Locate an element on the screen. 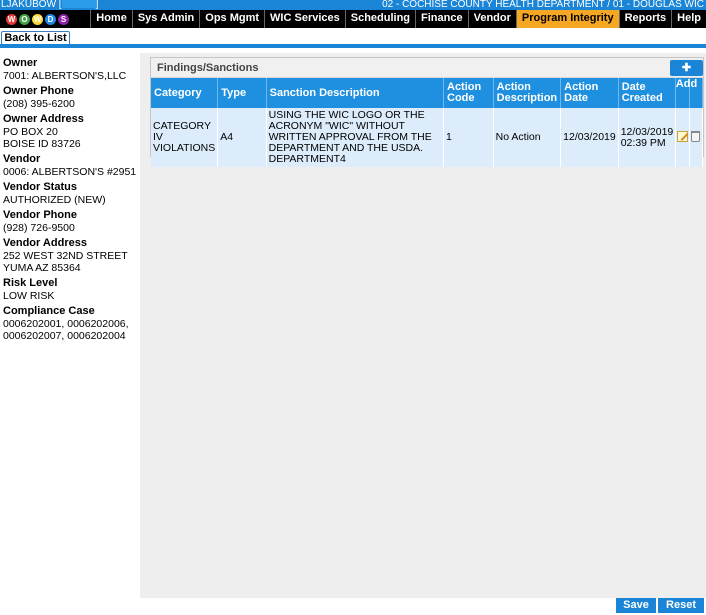  info-label: Compliance Case is located at coordinates (49, 311).